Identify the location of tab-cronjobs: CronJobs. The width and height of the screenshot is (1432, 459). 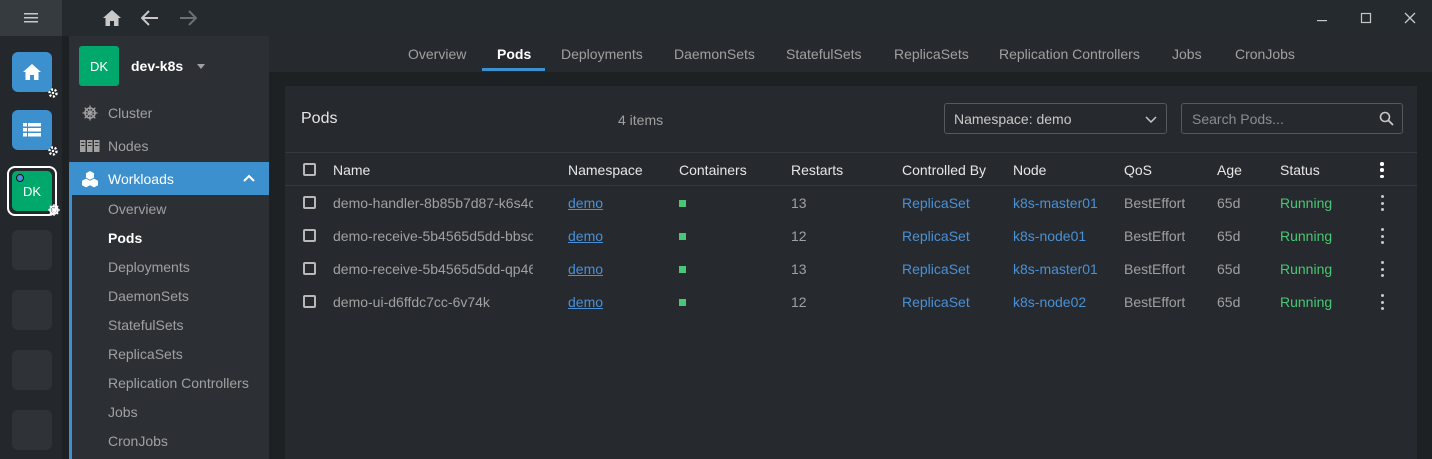
(1265, 54).